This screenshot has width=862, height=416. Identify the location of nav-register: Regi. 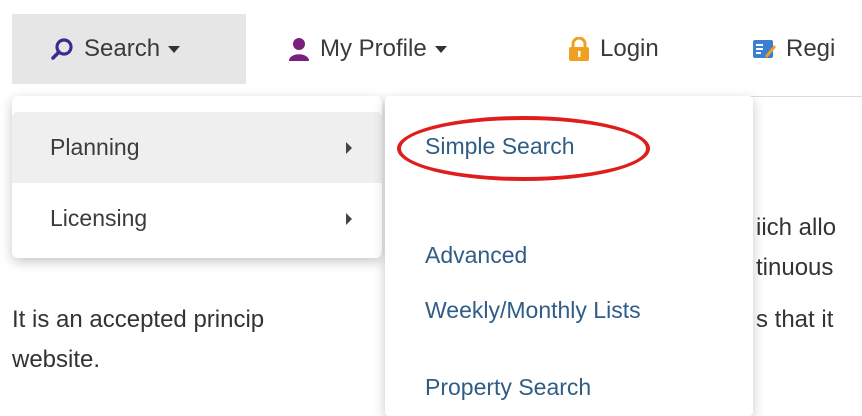
(793, 49).